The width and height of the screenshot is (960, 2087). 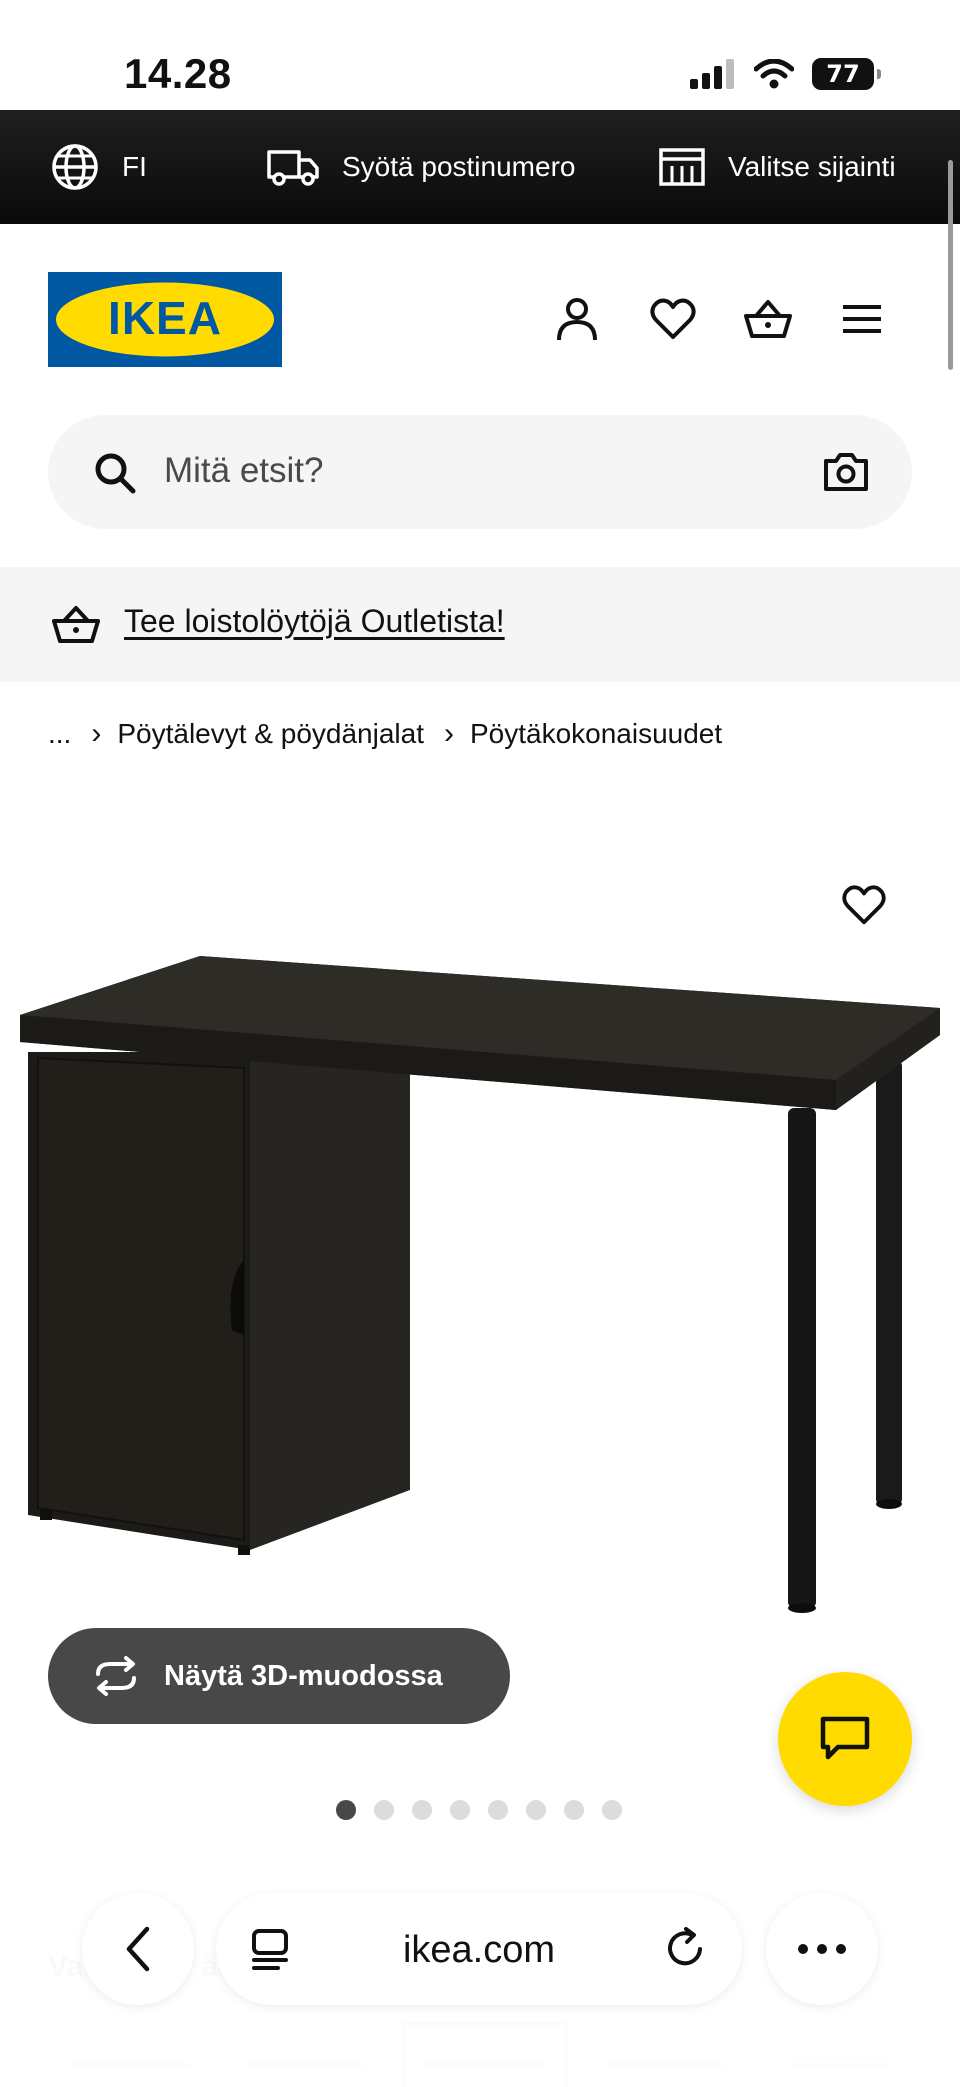 What do you see at coordinates (712, 74) in the screenshot?
I see `signal-icon` at bounding box center [712, 74].